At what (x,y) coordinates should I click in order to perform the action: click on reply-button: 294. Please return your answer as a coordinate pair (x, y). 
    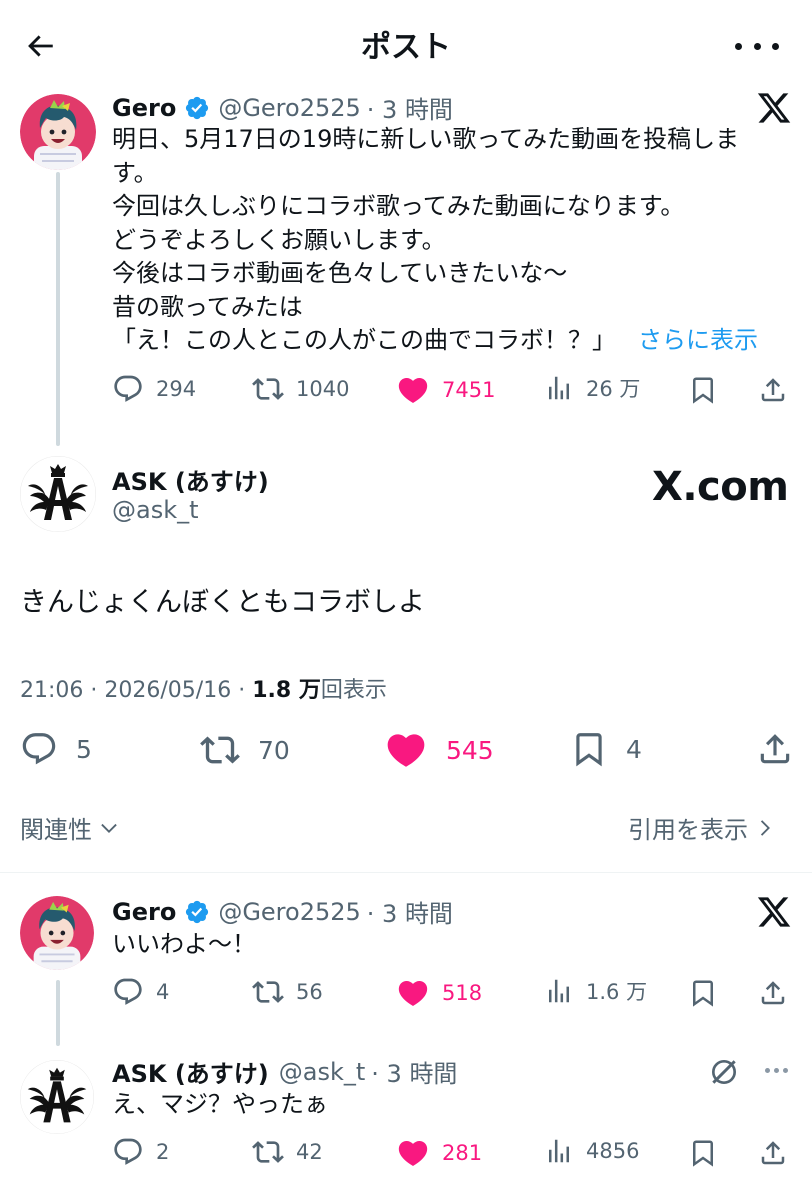
    Looking at the image, I should click on (154, 389).